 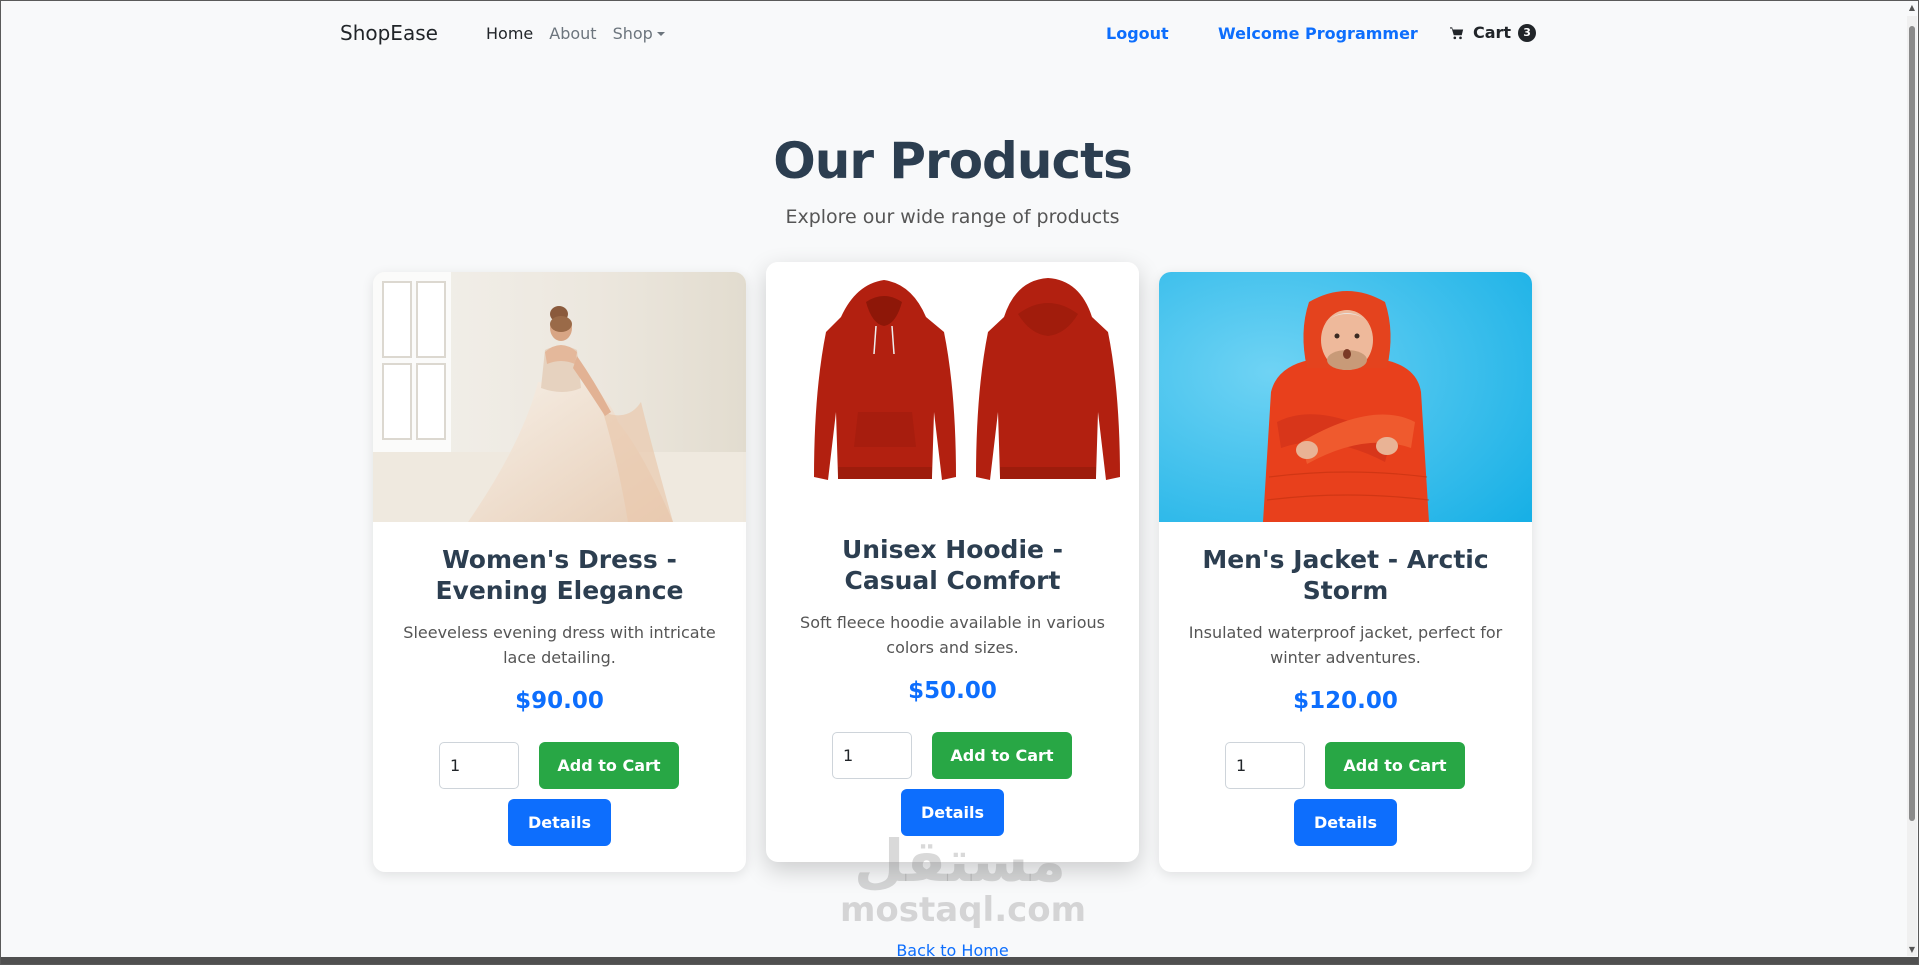 I want to click on scrollbar-thumb, so click(x=1912, y=423).